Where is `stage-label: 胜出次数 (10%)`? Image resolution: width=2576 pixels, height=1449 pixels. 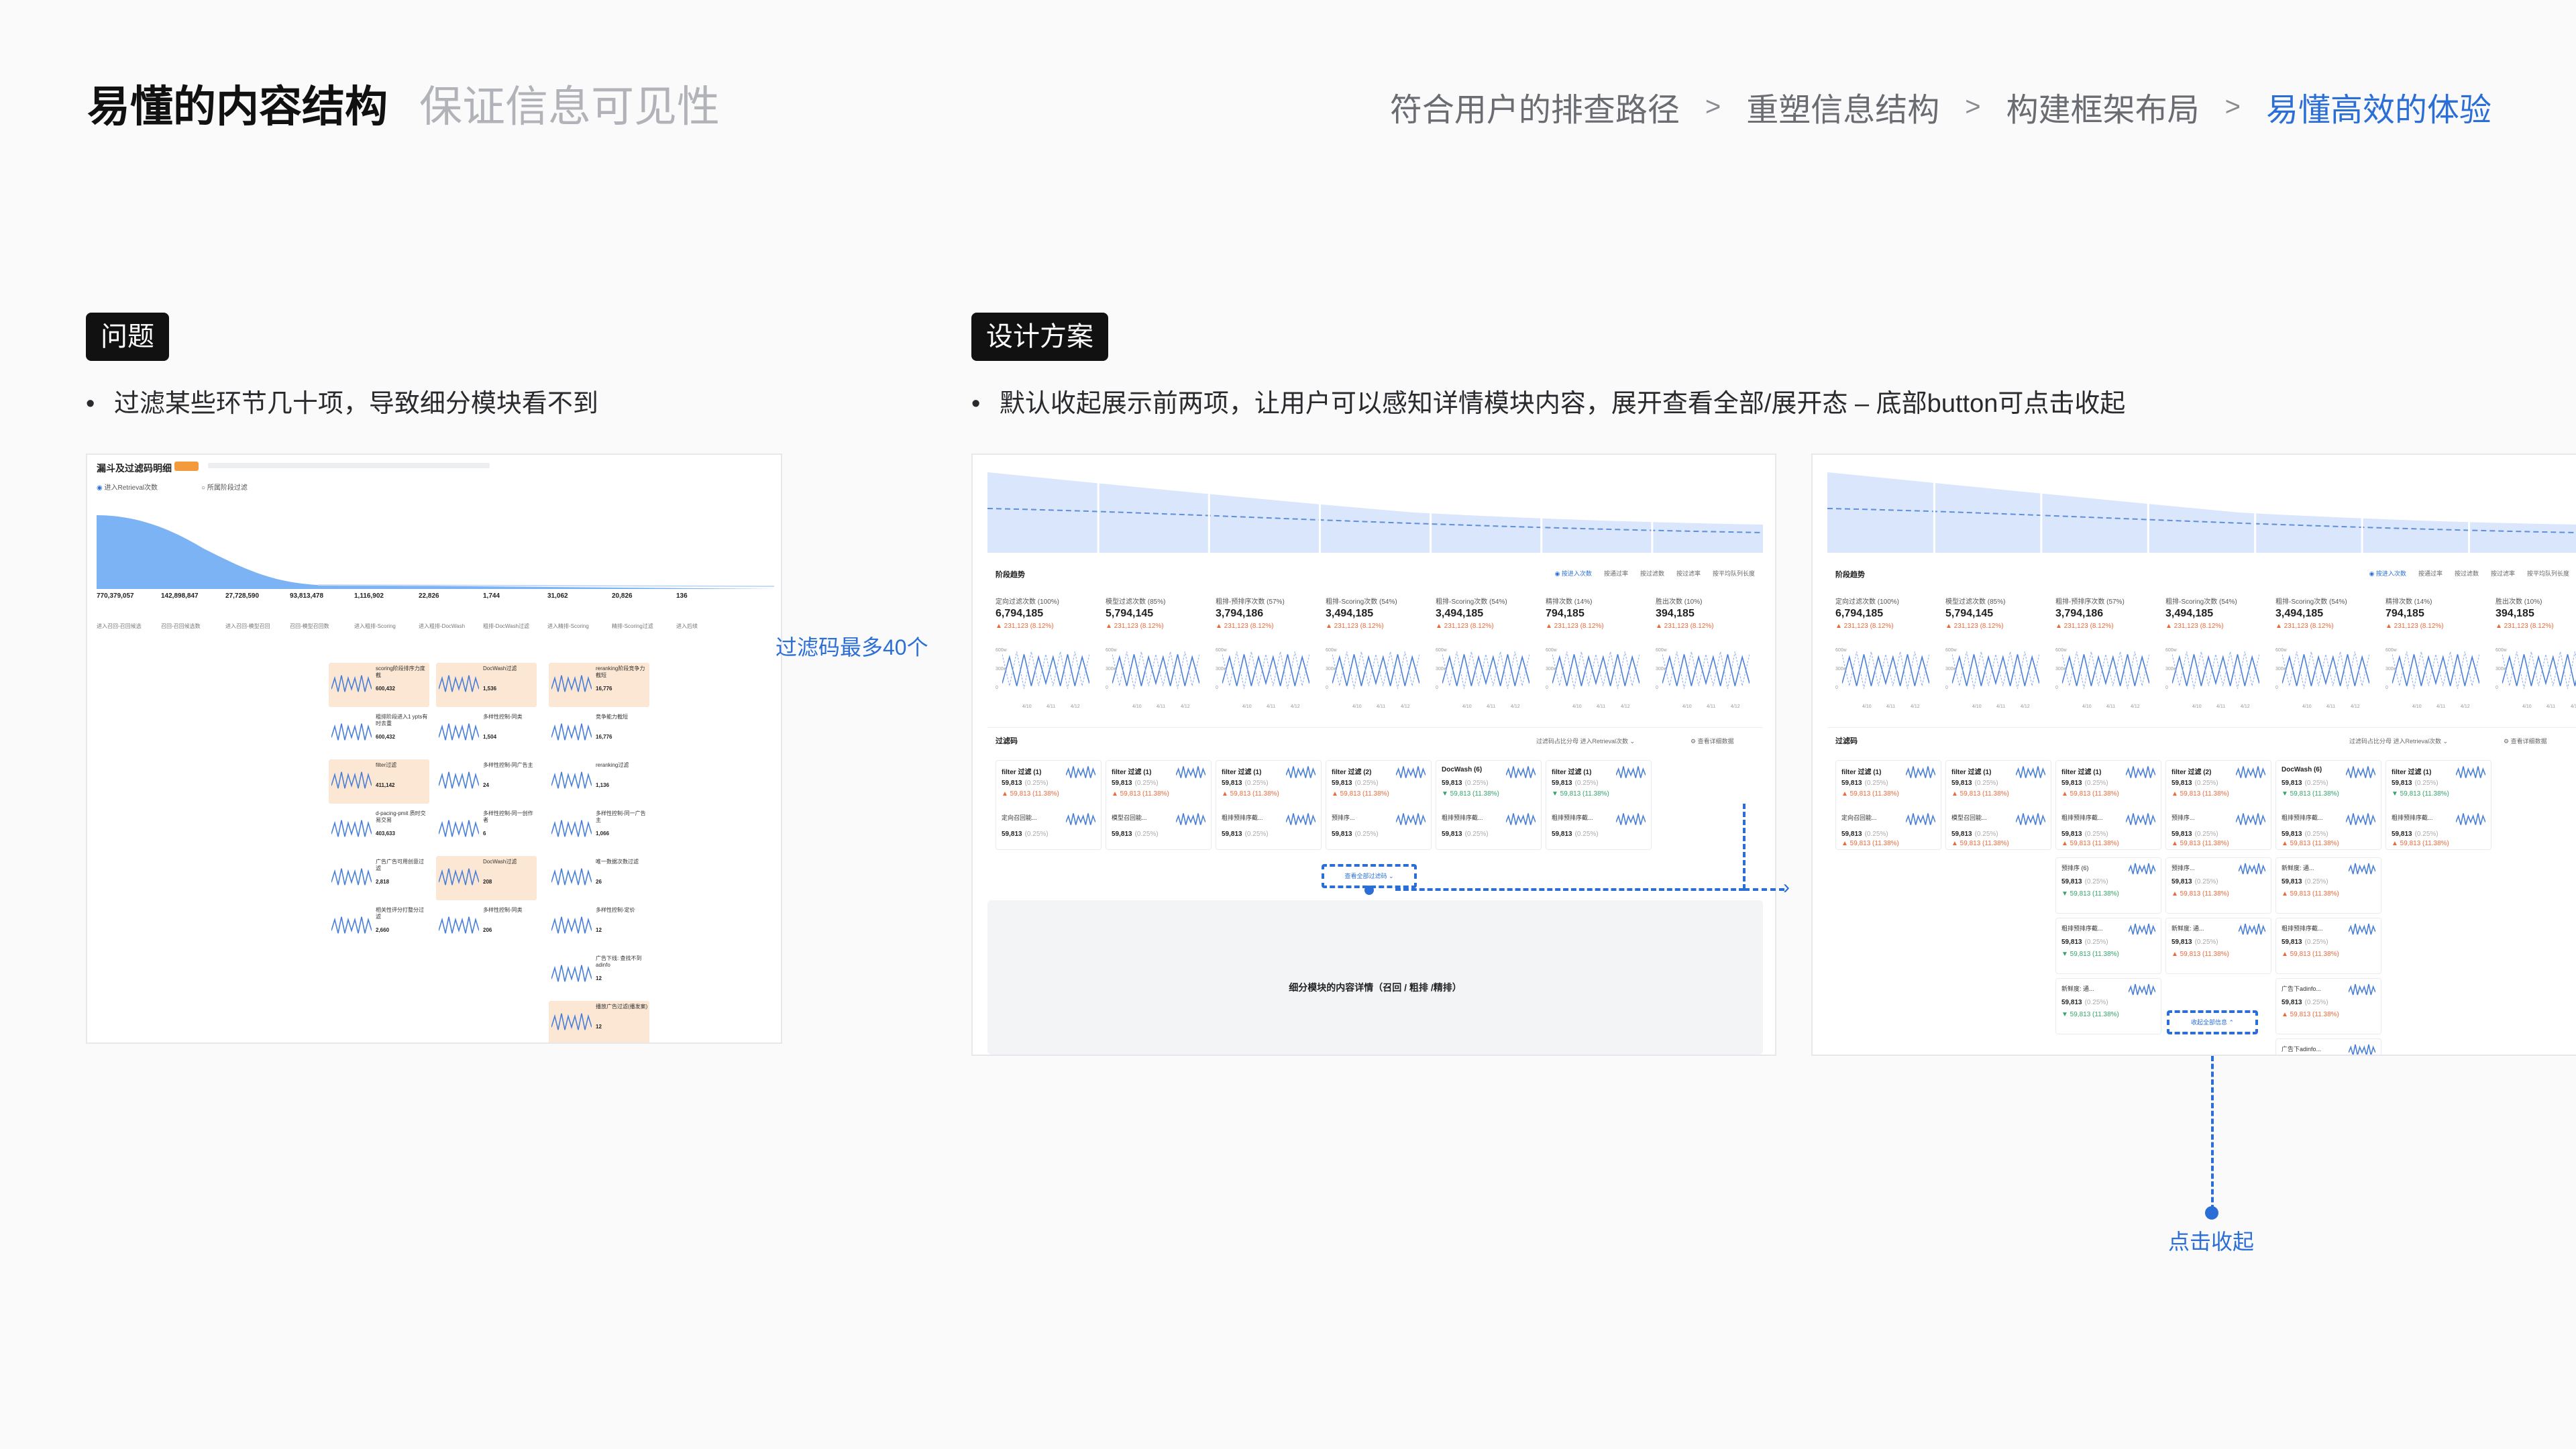
stage-label: 胜出次数 (10%) is located at coordinates (2519, 602).